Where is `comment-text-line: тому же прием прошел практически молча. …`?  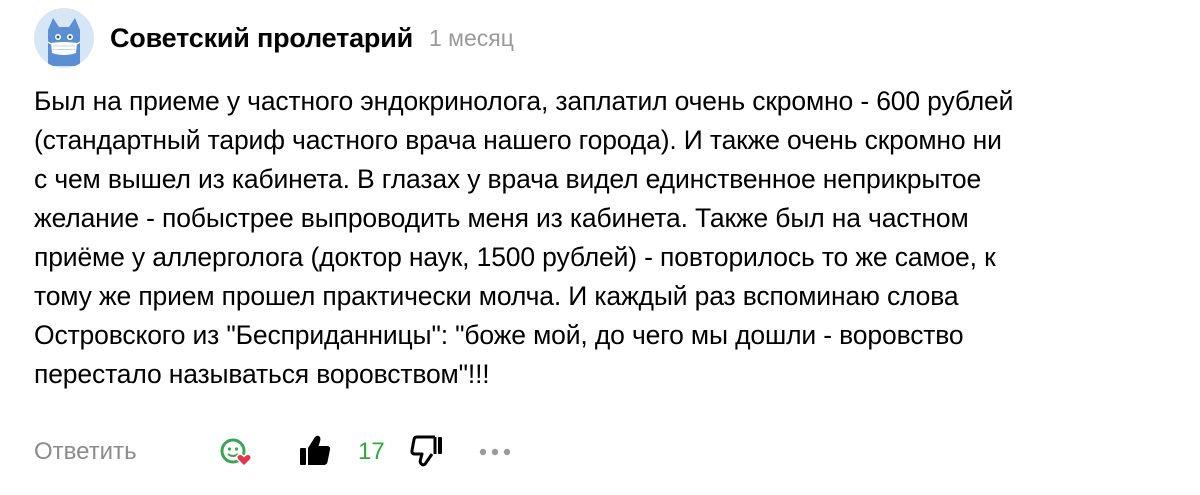 comment-text-line: тому же прием прошел практически молча. … is located at coordinates (496, 296).